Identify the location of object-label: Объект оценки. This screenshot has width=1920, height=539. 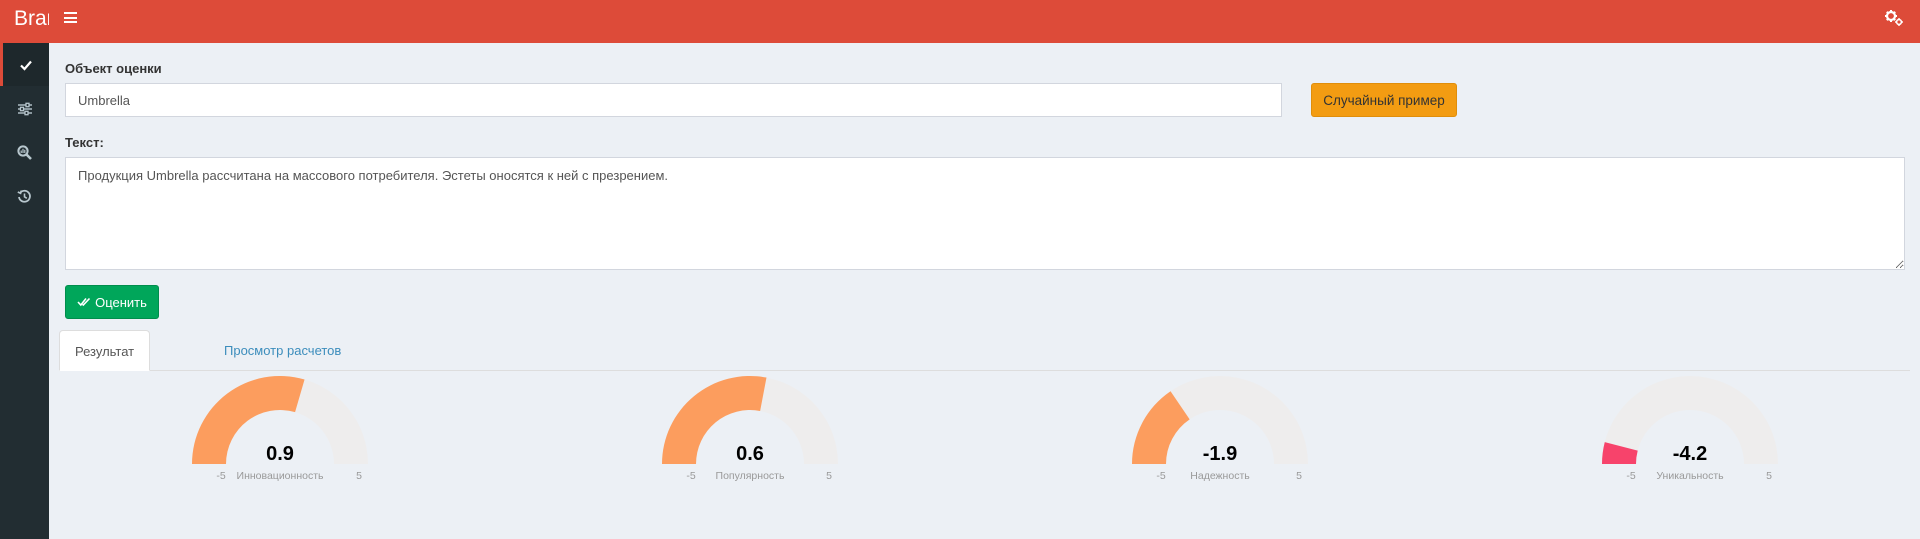
(113, 68).